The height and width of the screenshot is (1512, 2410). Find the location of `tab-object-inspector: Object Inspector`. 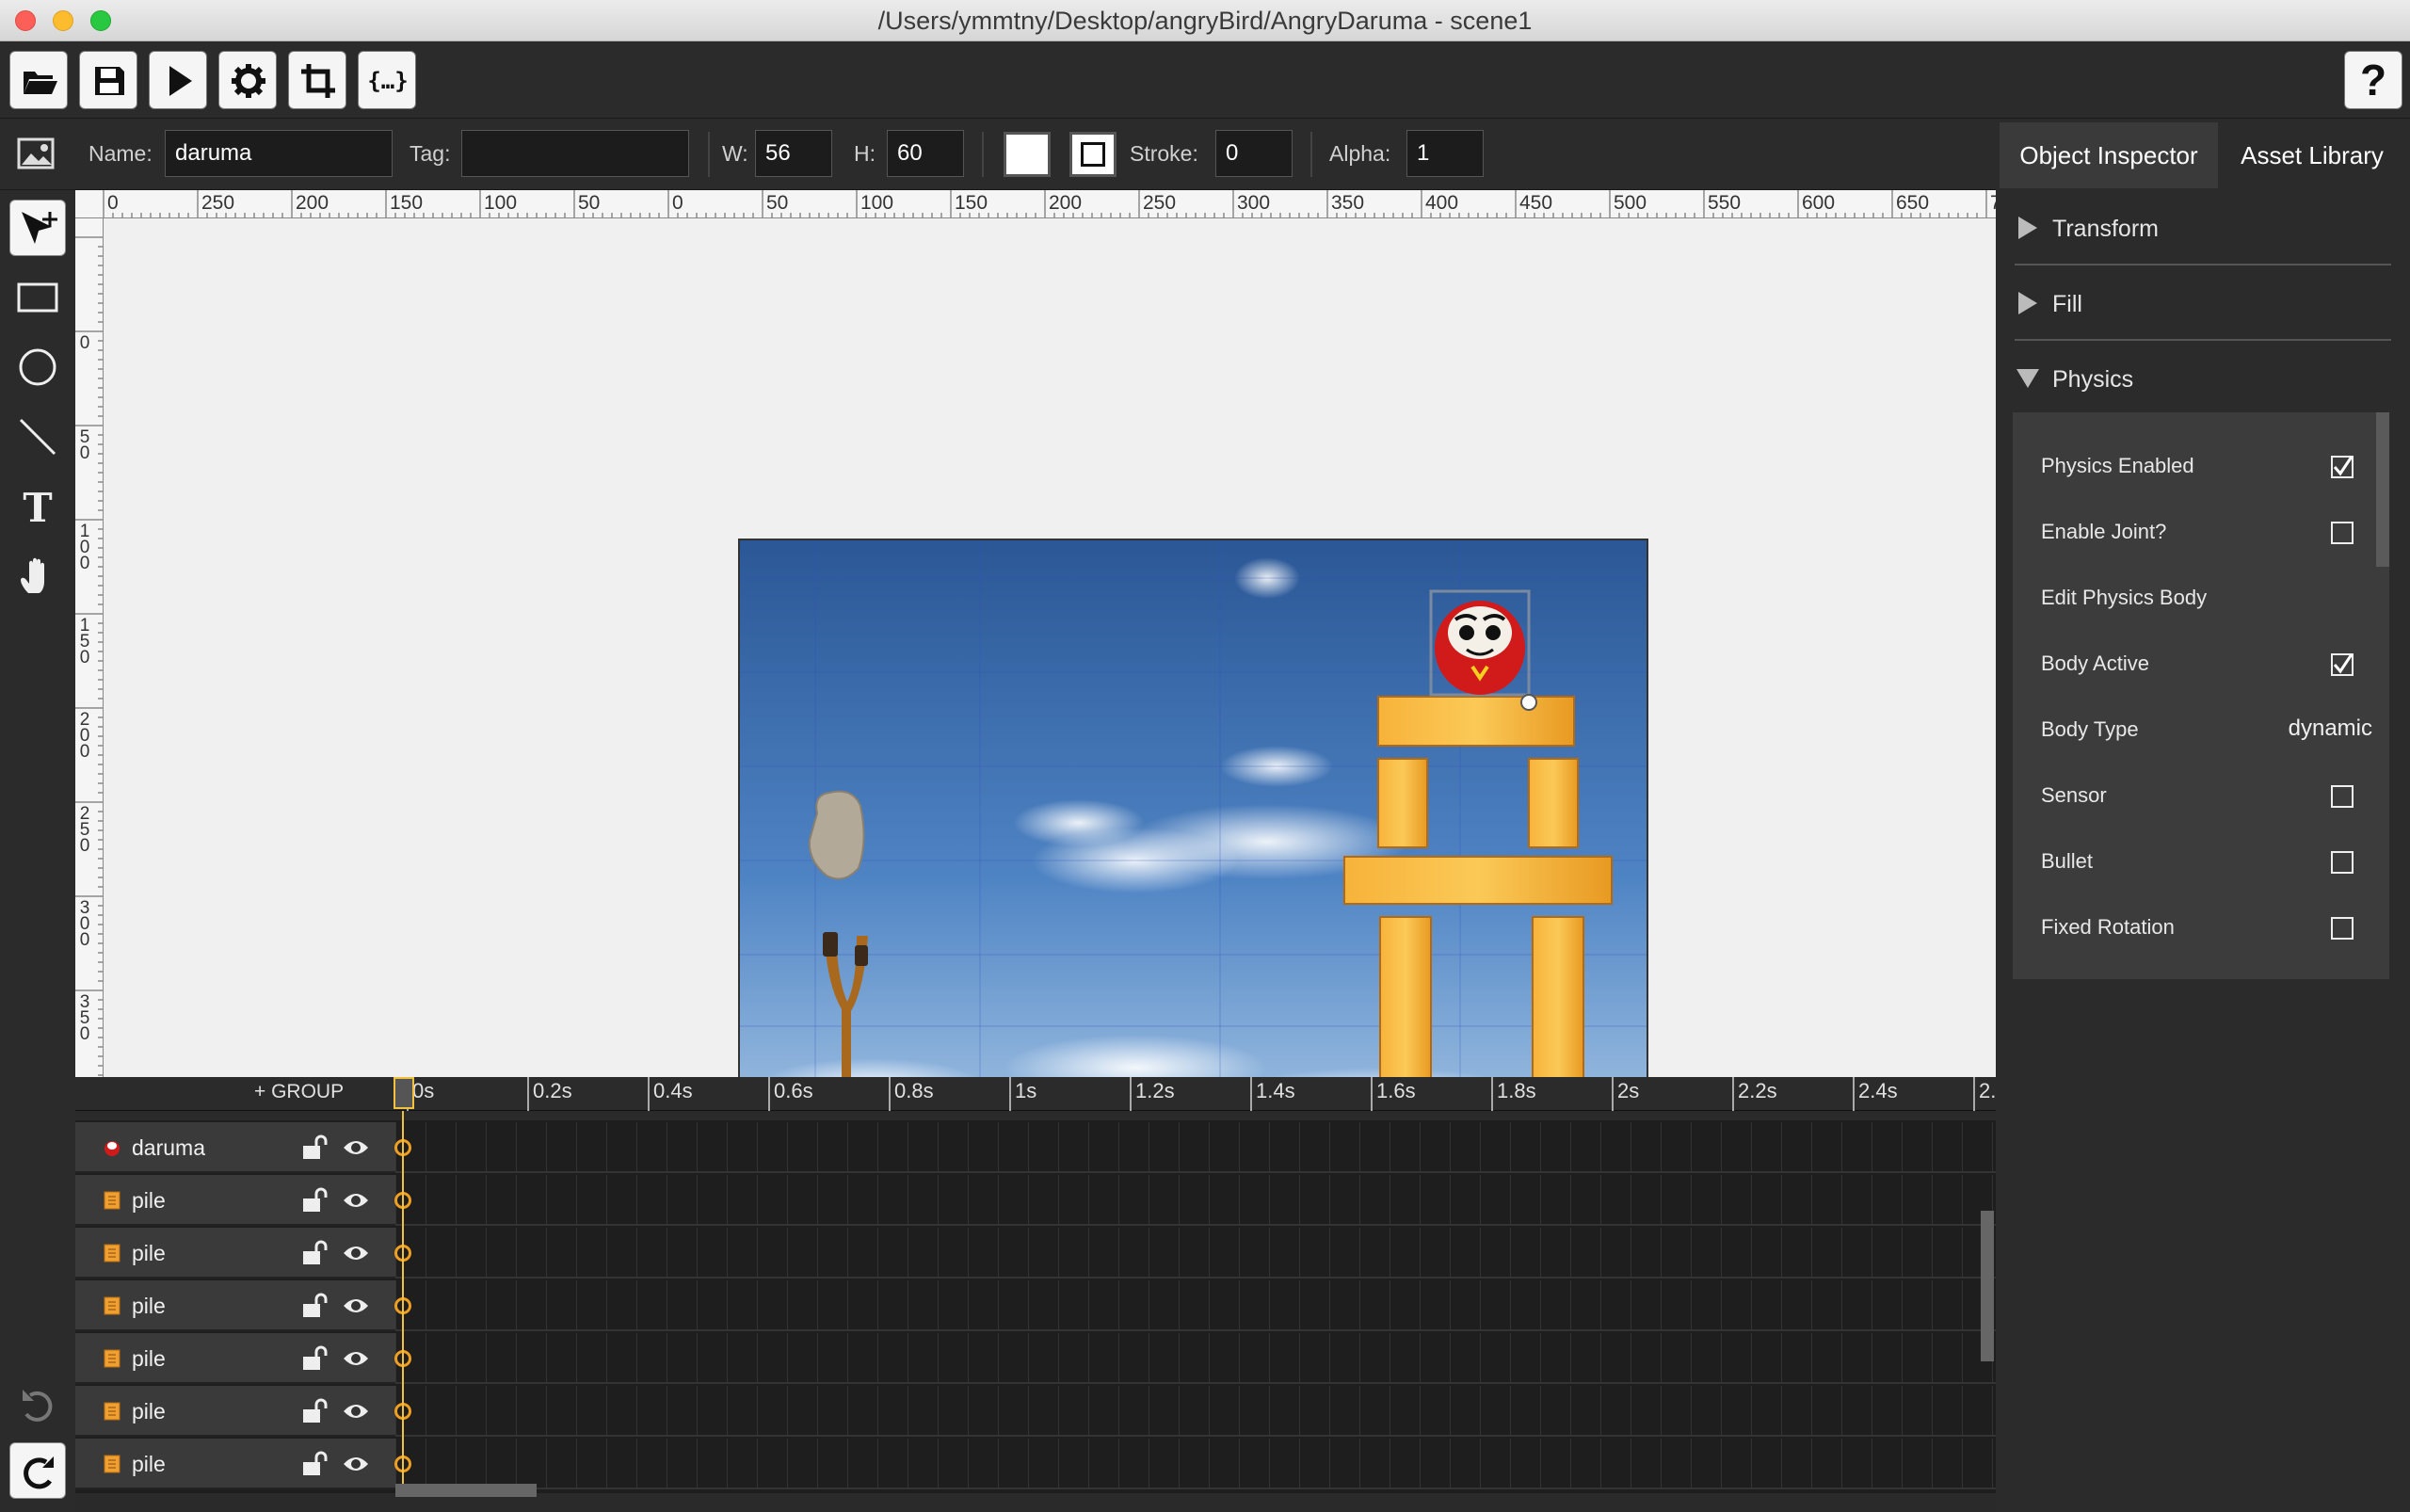

tab-object-inspector: Object Inspector is located at coordinates (2109, 155).